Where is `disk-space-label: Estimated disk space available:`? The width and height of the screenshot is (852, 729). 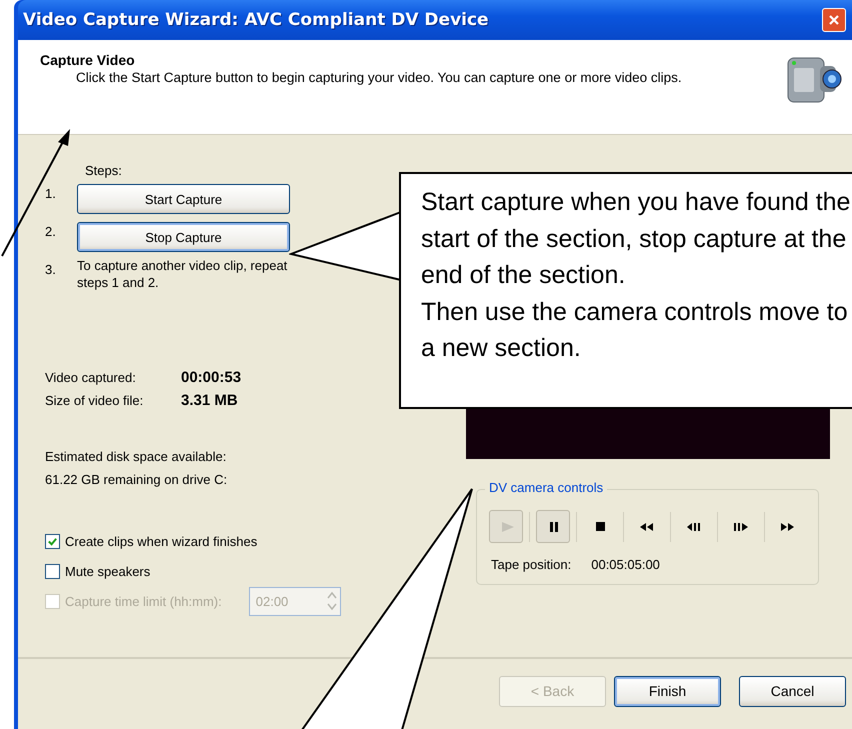 disk-space-label: Estimated disk space available: is located at coordinates (136, 456).